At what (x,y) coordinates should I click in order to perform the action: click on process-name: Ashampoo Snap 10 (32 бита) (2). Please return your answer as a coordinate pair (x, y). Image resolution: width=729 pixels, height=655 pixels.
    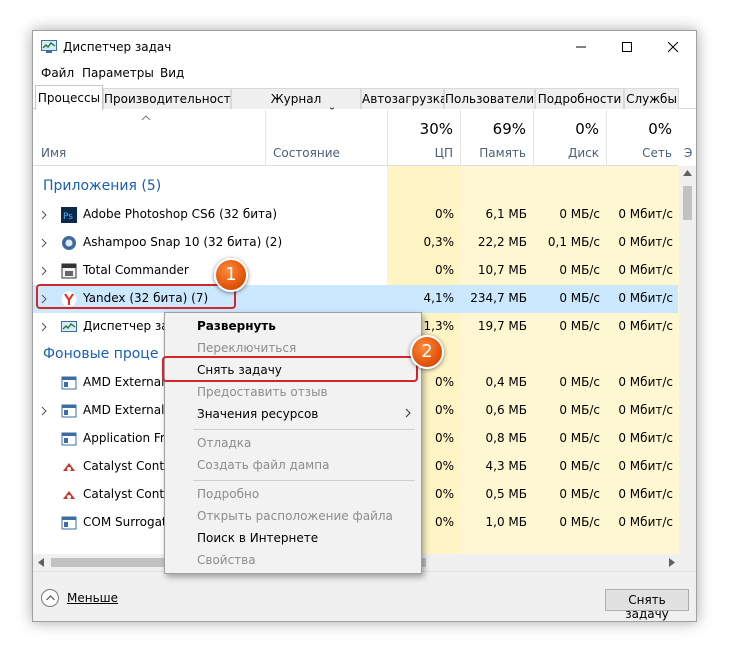
    Looking at the image, I should click on (183, 242).